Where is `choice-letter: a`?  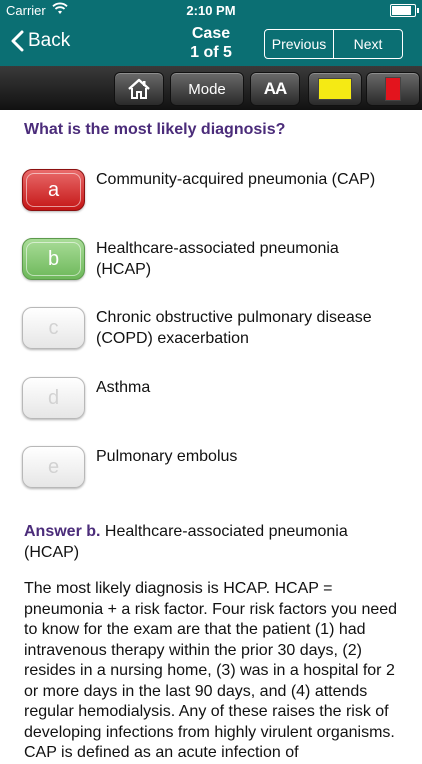 choice-letter: a is located at coordinates (53, 189).